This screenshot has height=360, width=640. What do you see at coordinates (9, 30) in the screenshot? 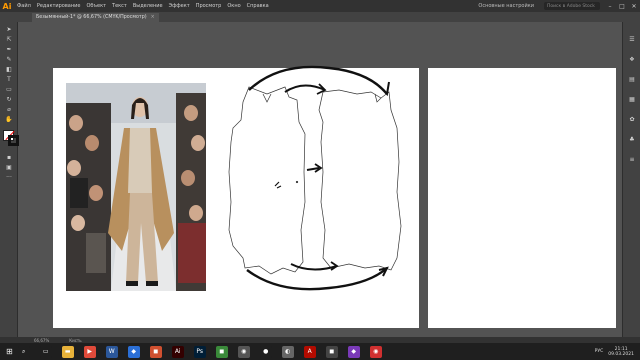
I see `selection-tool-icon: ➤` at bounding box center [9, 30].